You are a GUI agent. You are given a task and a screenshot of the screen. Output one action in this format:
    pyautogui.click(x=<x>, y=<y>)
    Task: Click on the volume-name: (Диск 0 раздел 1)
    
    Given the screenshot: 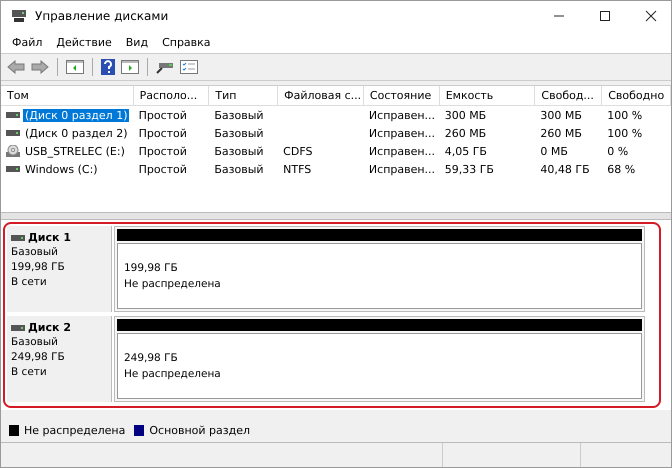 What is the action you would take?
    pyautogui.click(x=76, y=115)
    